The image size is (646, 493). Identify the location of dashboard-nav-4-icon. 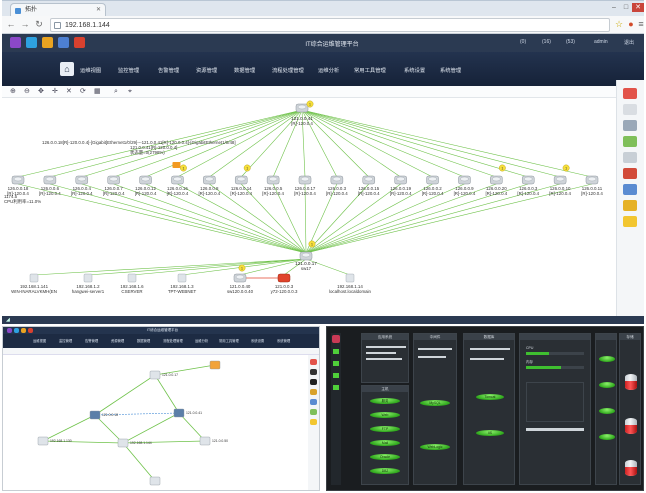
(336, 387).